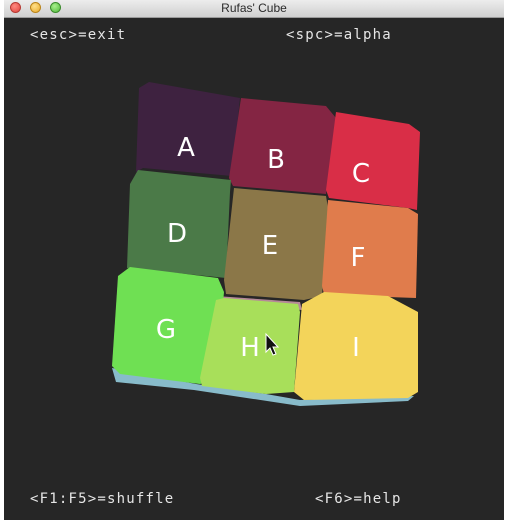  What do you see at coordinates (358, 499) in the screenshot?
I see `help-hint: <F6>=help` at bounding box center [358, 499].